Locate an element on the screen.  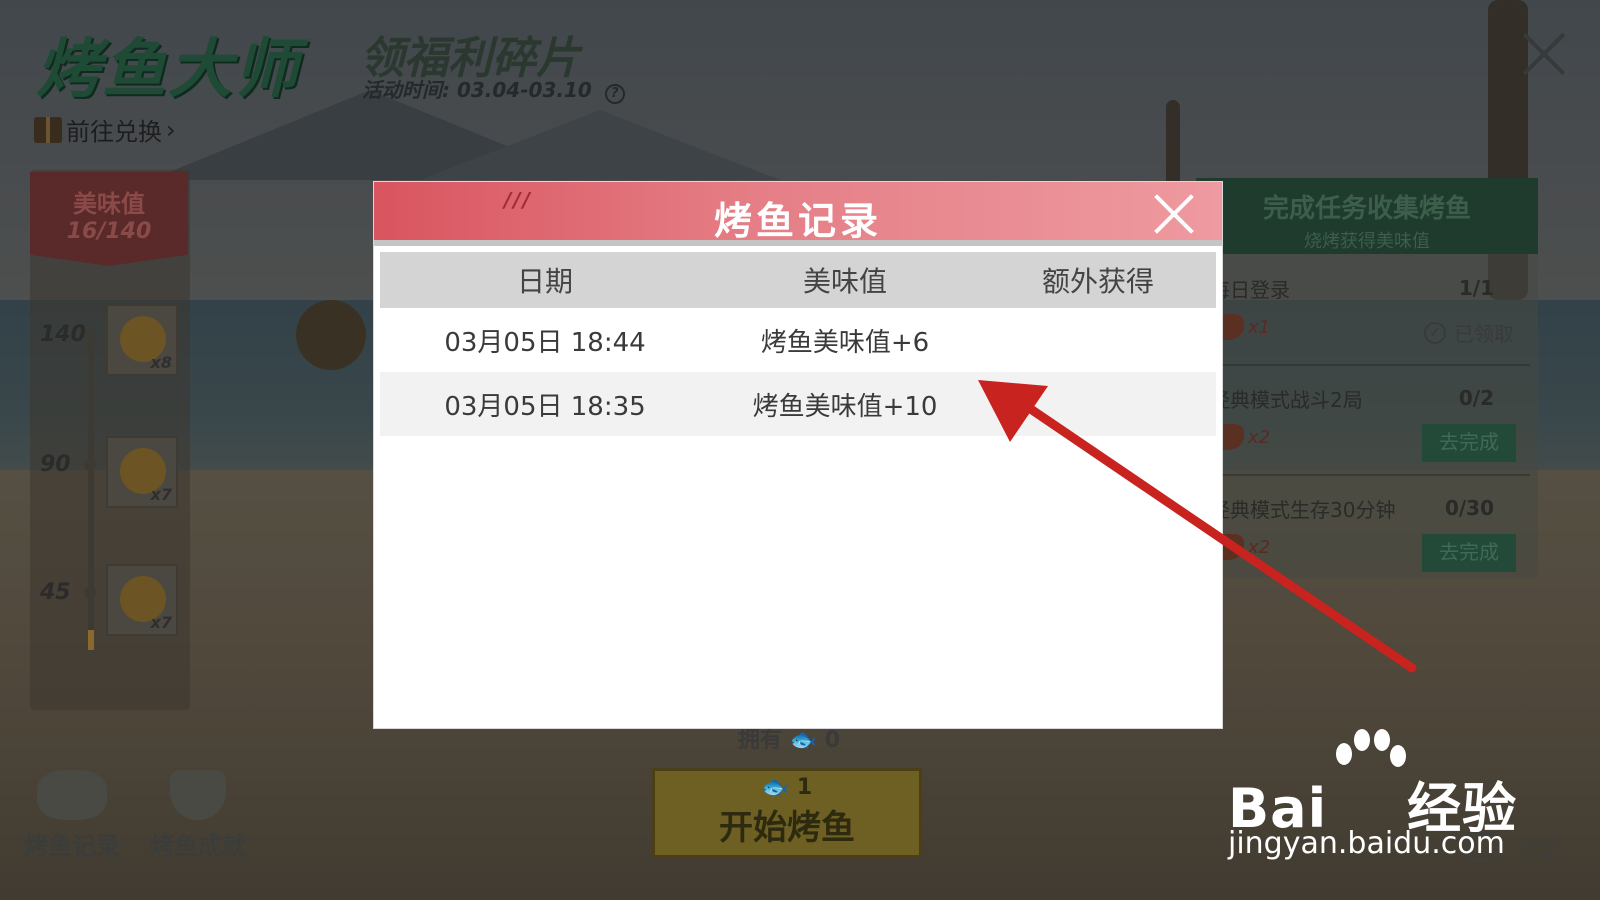
record-date: 03月05日 18:44 is located at coordinates (545, 342).